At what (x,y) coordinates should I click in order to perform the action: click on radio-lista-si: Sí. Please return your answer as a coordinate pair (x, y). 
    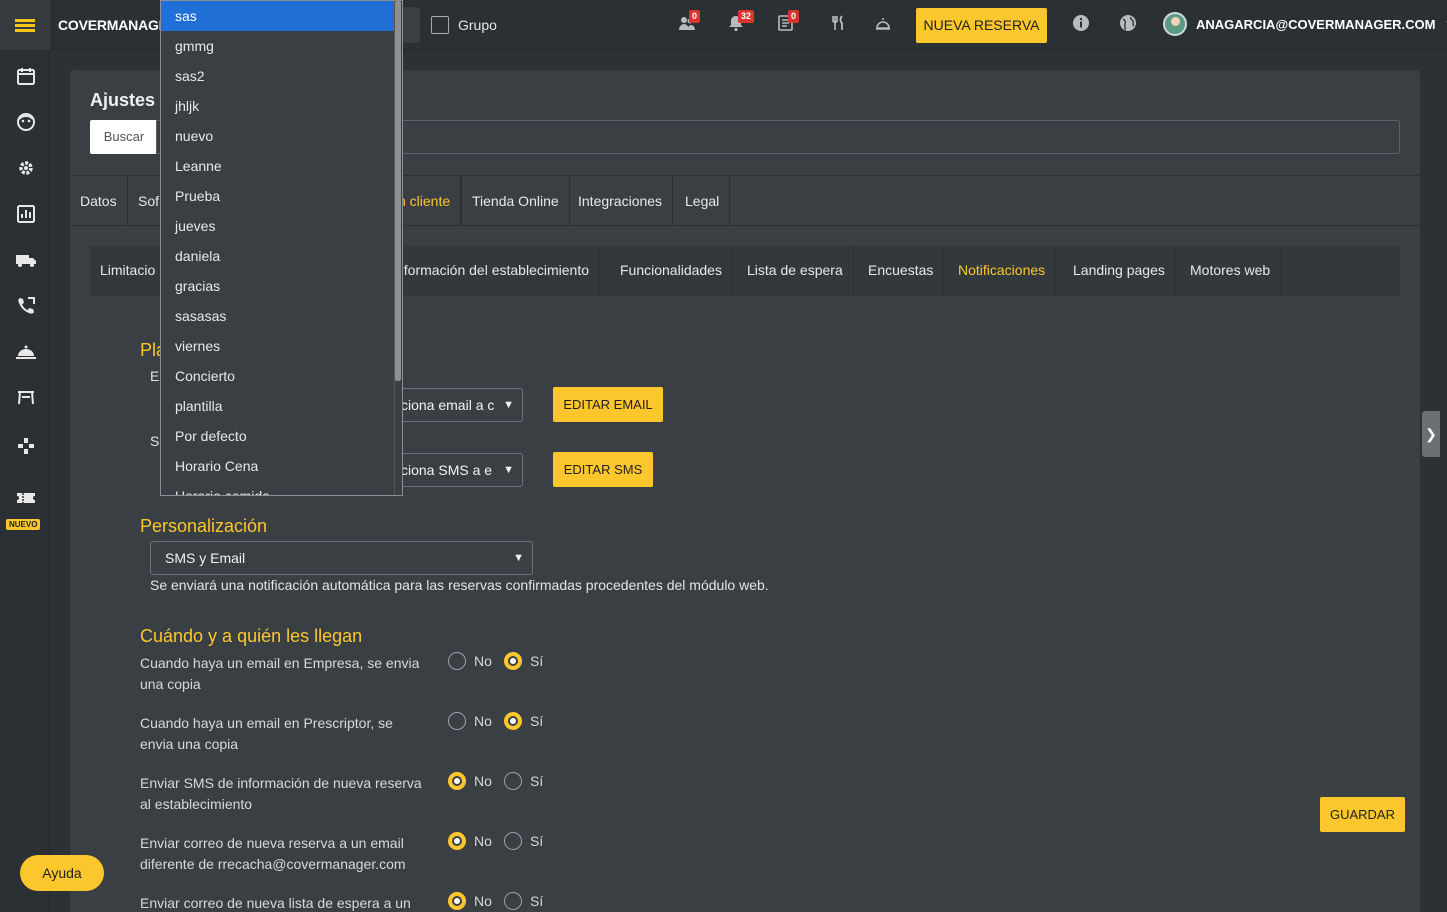
    Looking at the image, I should click on (523, 901).